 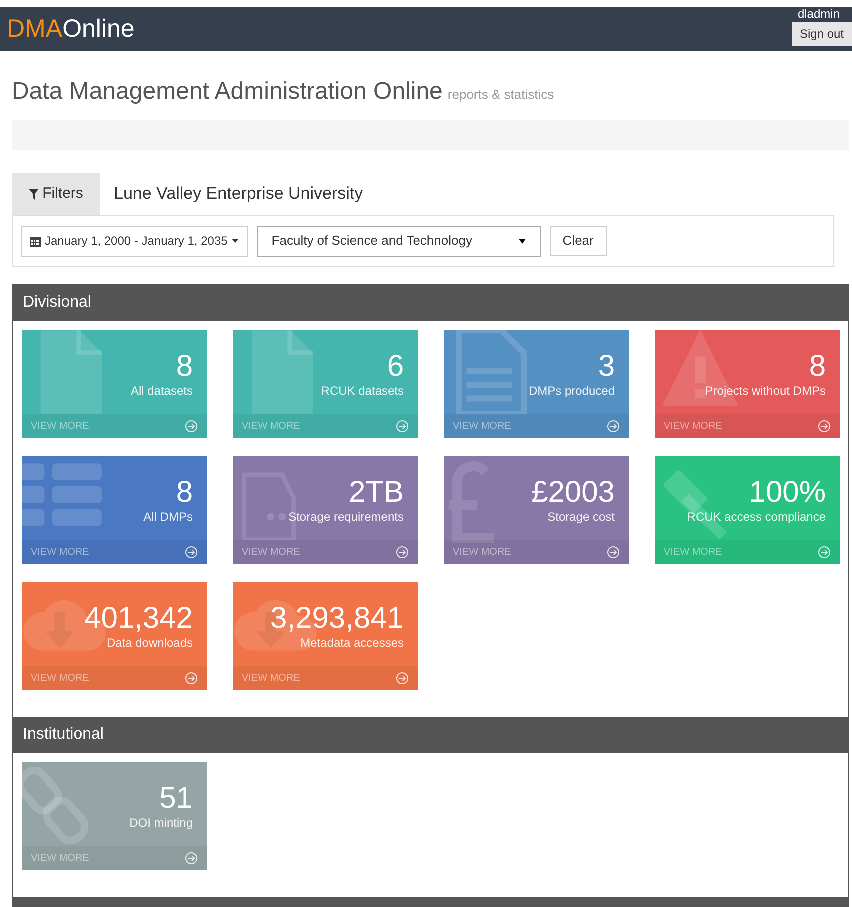 What do you see at coordinates (346, 517) in the screenshot?
I see `stat-label: Storage requirements` at bounding box center [346, 517].